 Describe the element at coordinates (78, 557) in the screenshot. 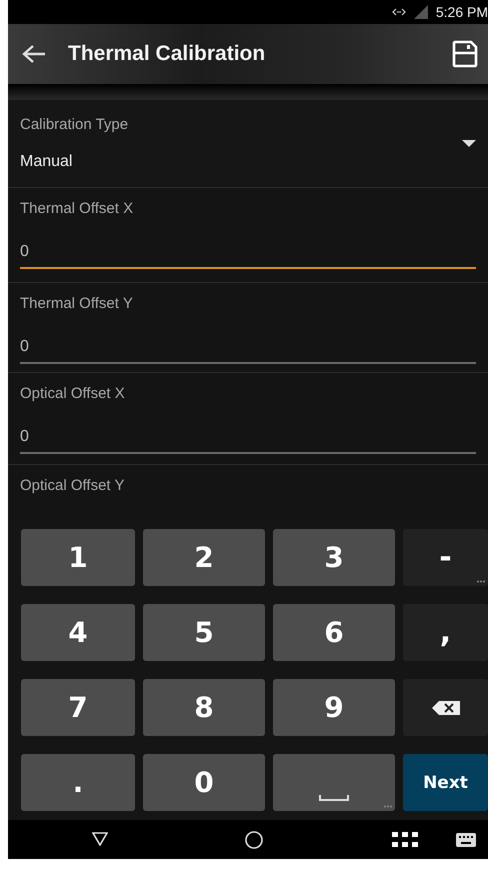

I see `keyboard-key: 1` at that location.